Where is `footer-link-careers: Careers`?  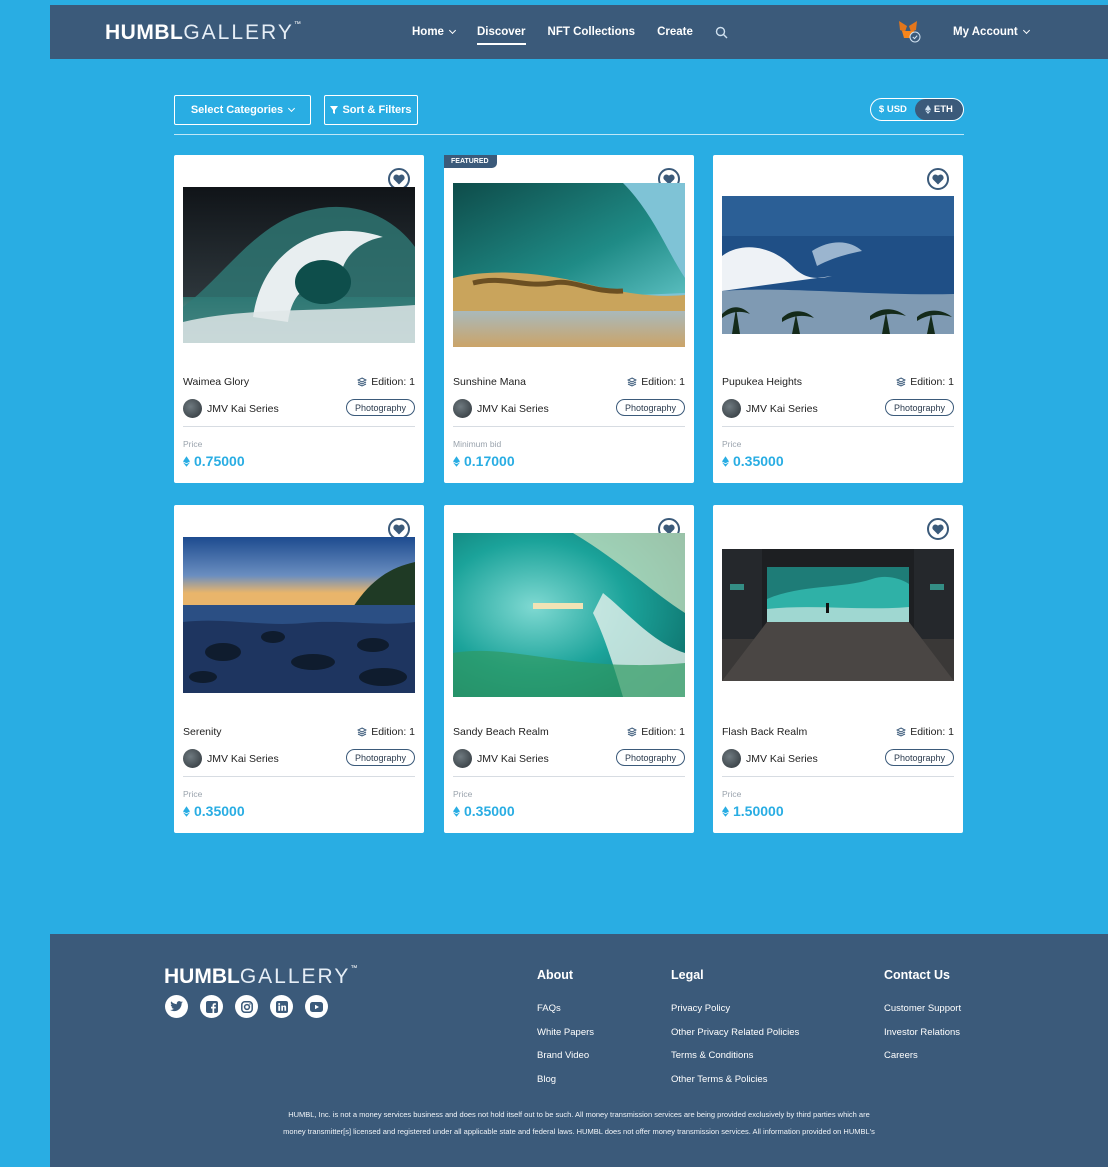 footer-link-careers: Careers is located at coordinates (922, 1055).